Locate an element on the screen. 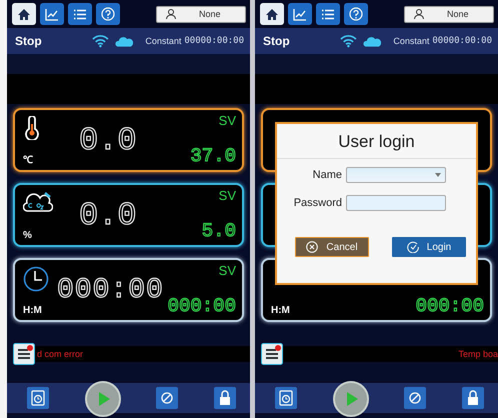 This screenshot has height=418, width=498. co2-cloud-icon is located at coordinates (38, 202).